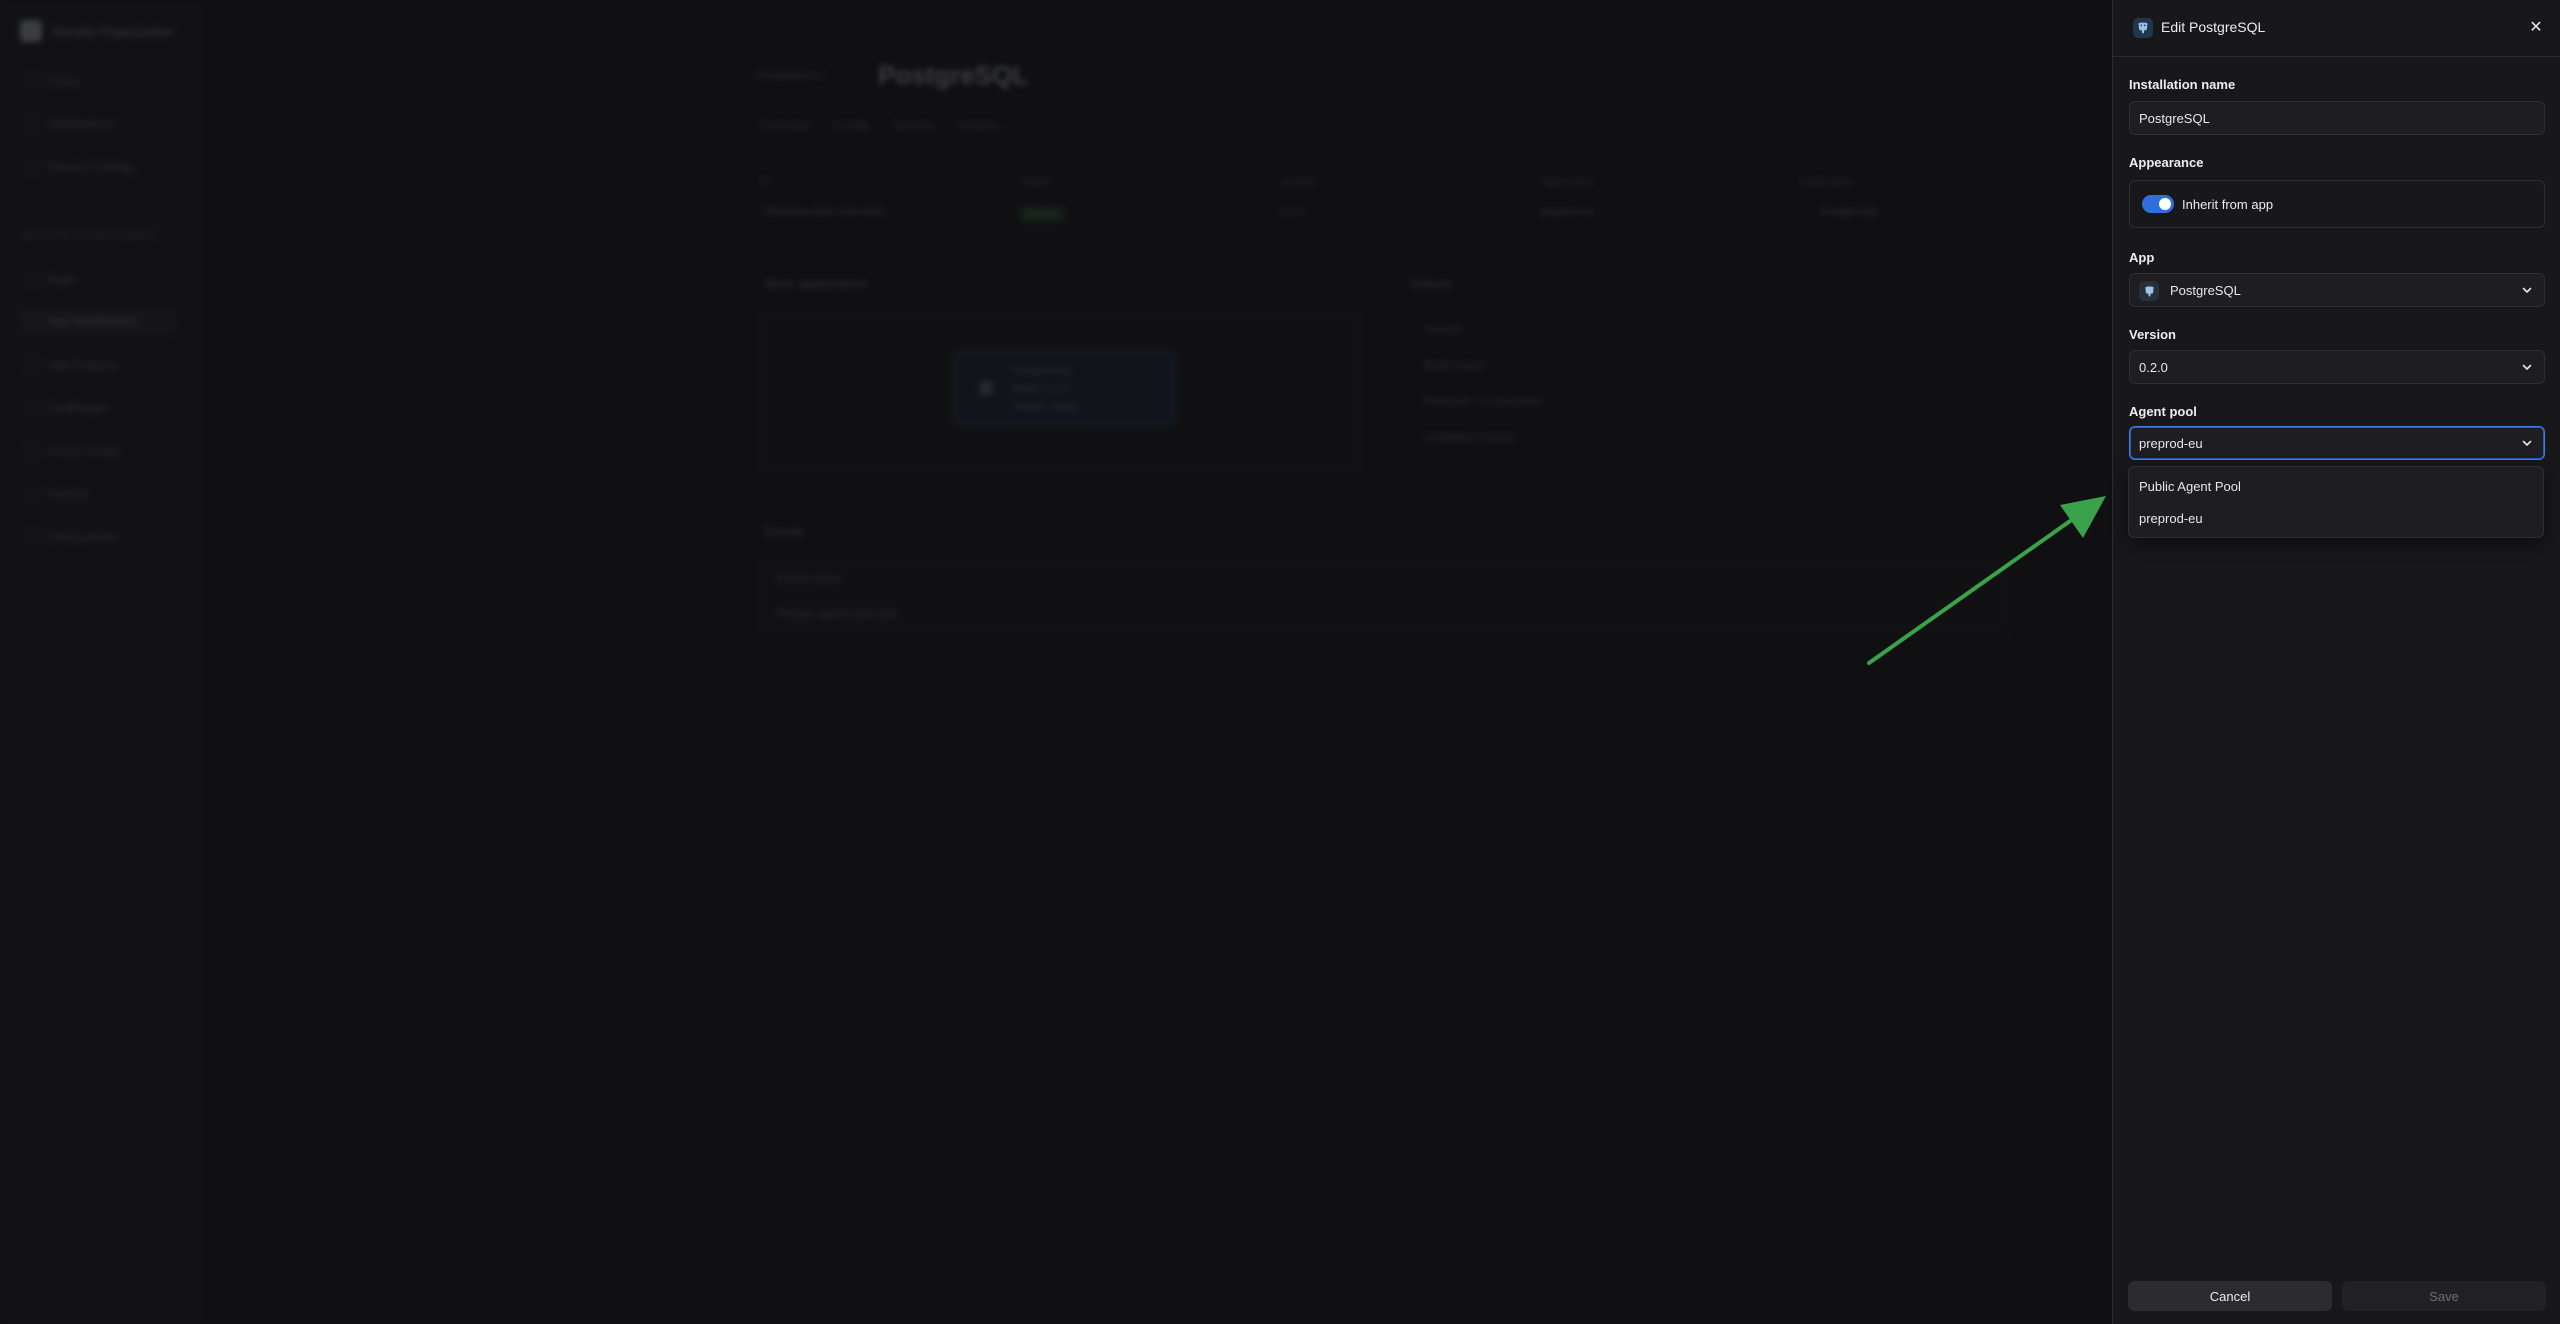  Describe the element at coordinates (2152, 334) in the screenshot. I see `version-label: Version` at that location.